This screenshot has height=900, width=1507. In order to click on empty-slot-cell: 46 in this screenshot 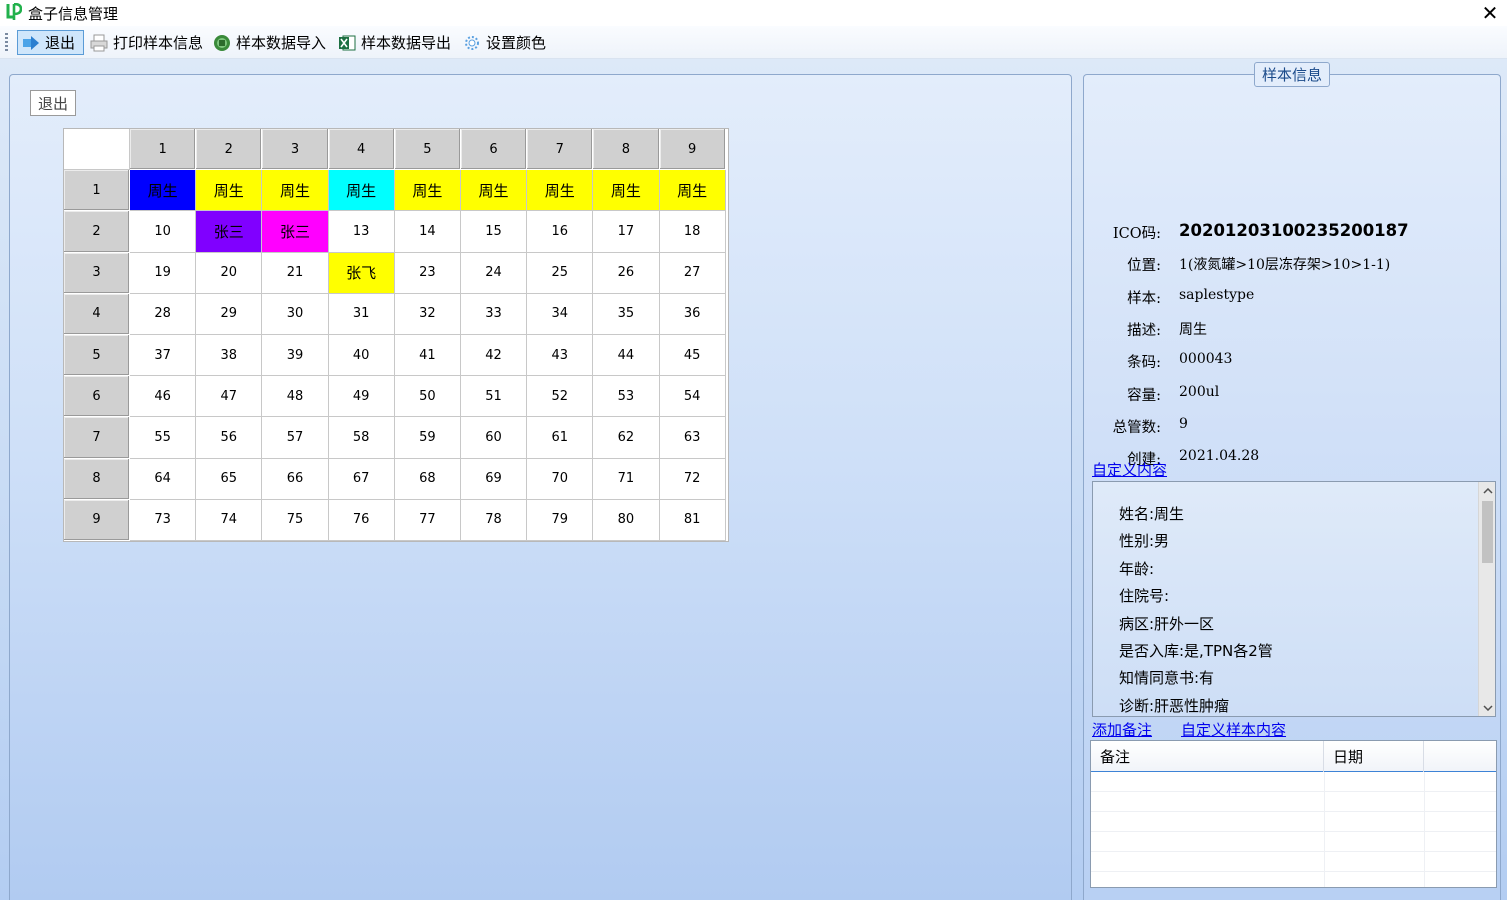, I will do `click(163, 397)`.